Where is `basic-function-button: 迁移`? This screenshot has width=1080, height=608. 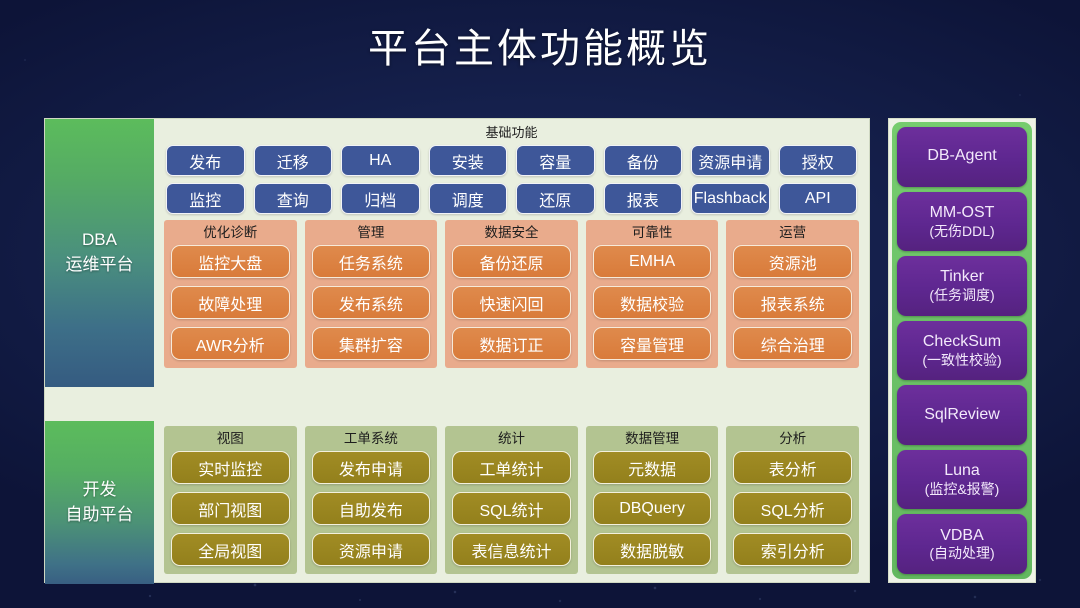
basic-function-button: 迁移 is located at coordinates (292, 160).